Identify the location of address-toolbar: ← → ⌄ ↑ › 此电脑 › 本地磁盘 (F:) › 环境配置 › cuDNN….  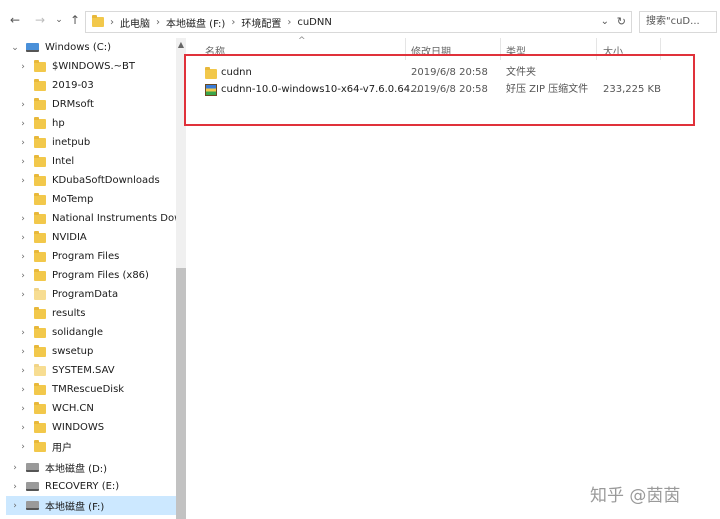
(360, 19).